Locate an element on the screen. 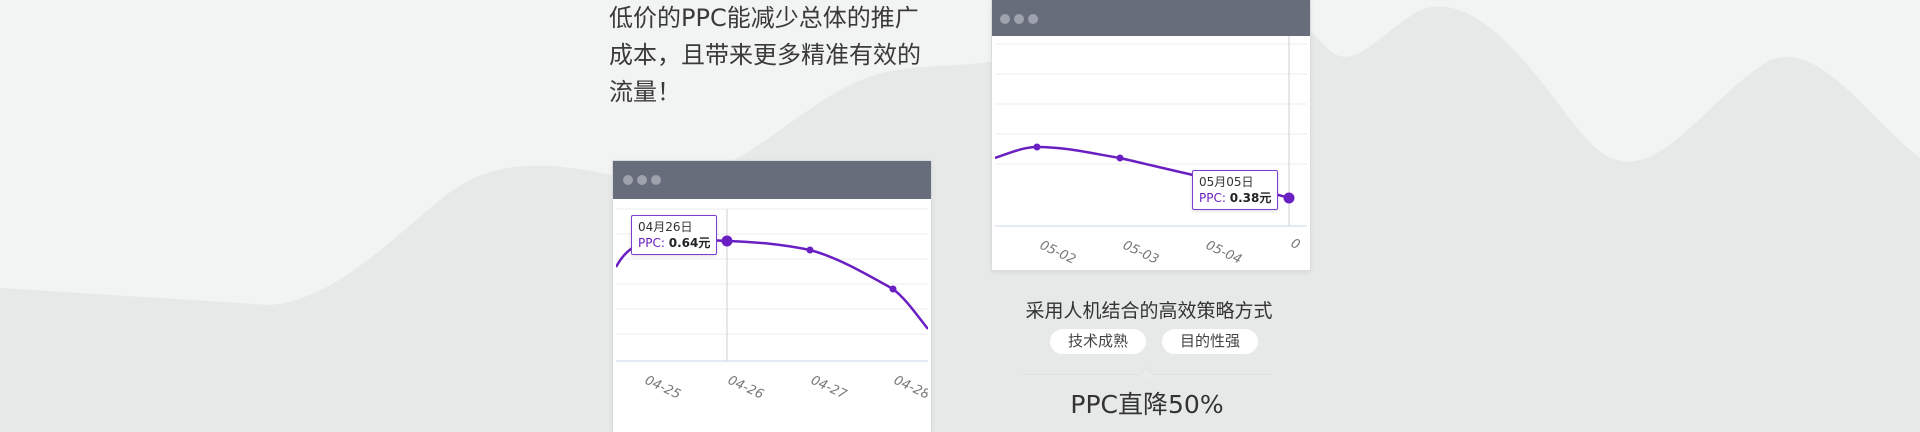 Image resolution: width=1920 pixels, height=432 pixels. intro-text: 低价的PPC能减少总体的推广 成本，且带来更多精准有效的 流量！ is located at coordinates (774, 55).